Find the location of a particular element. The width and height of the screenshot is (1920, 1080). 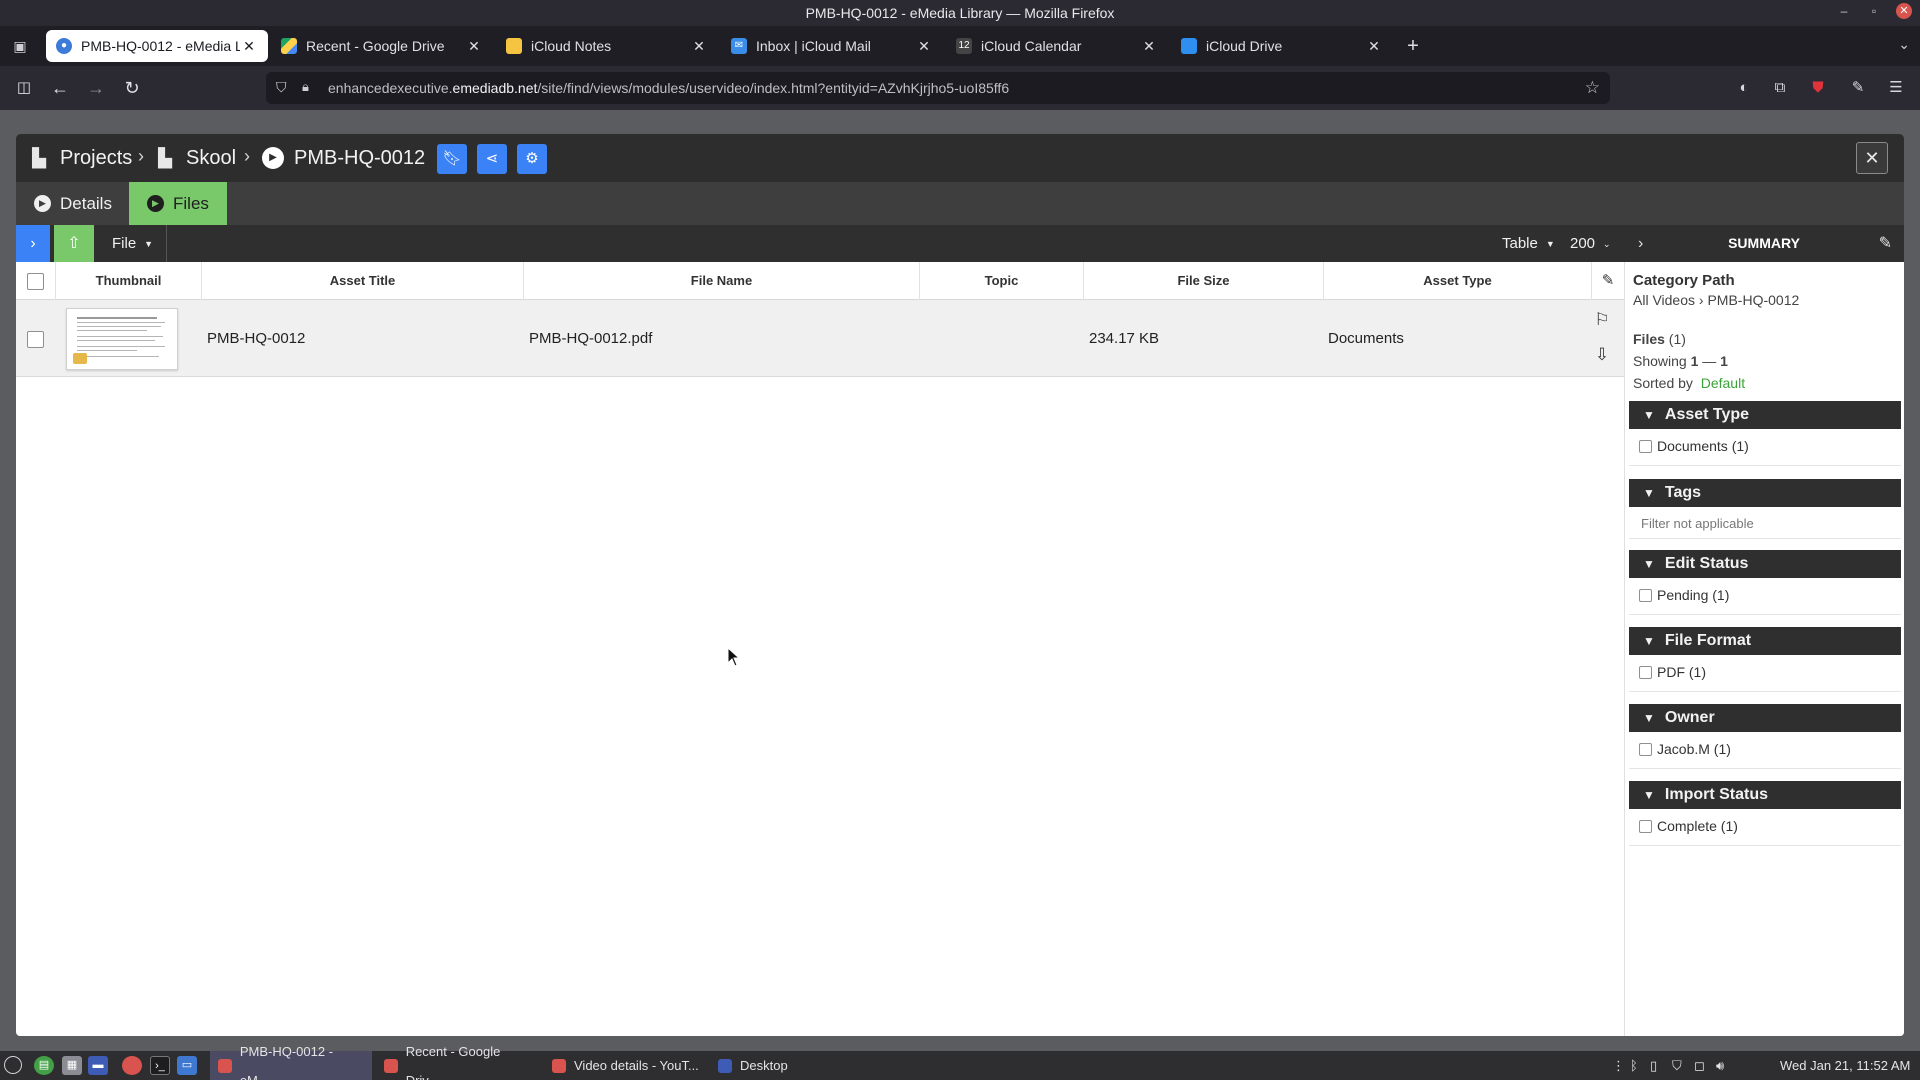

tab-details: ▶ Details is located at coordinates (73, 203).